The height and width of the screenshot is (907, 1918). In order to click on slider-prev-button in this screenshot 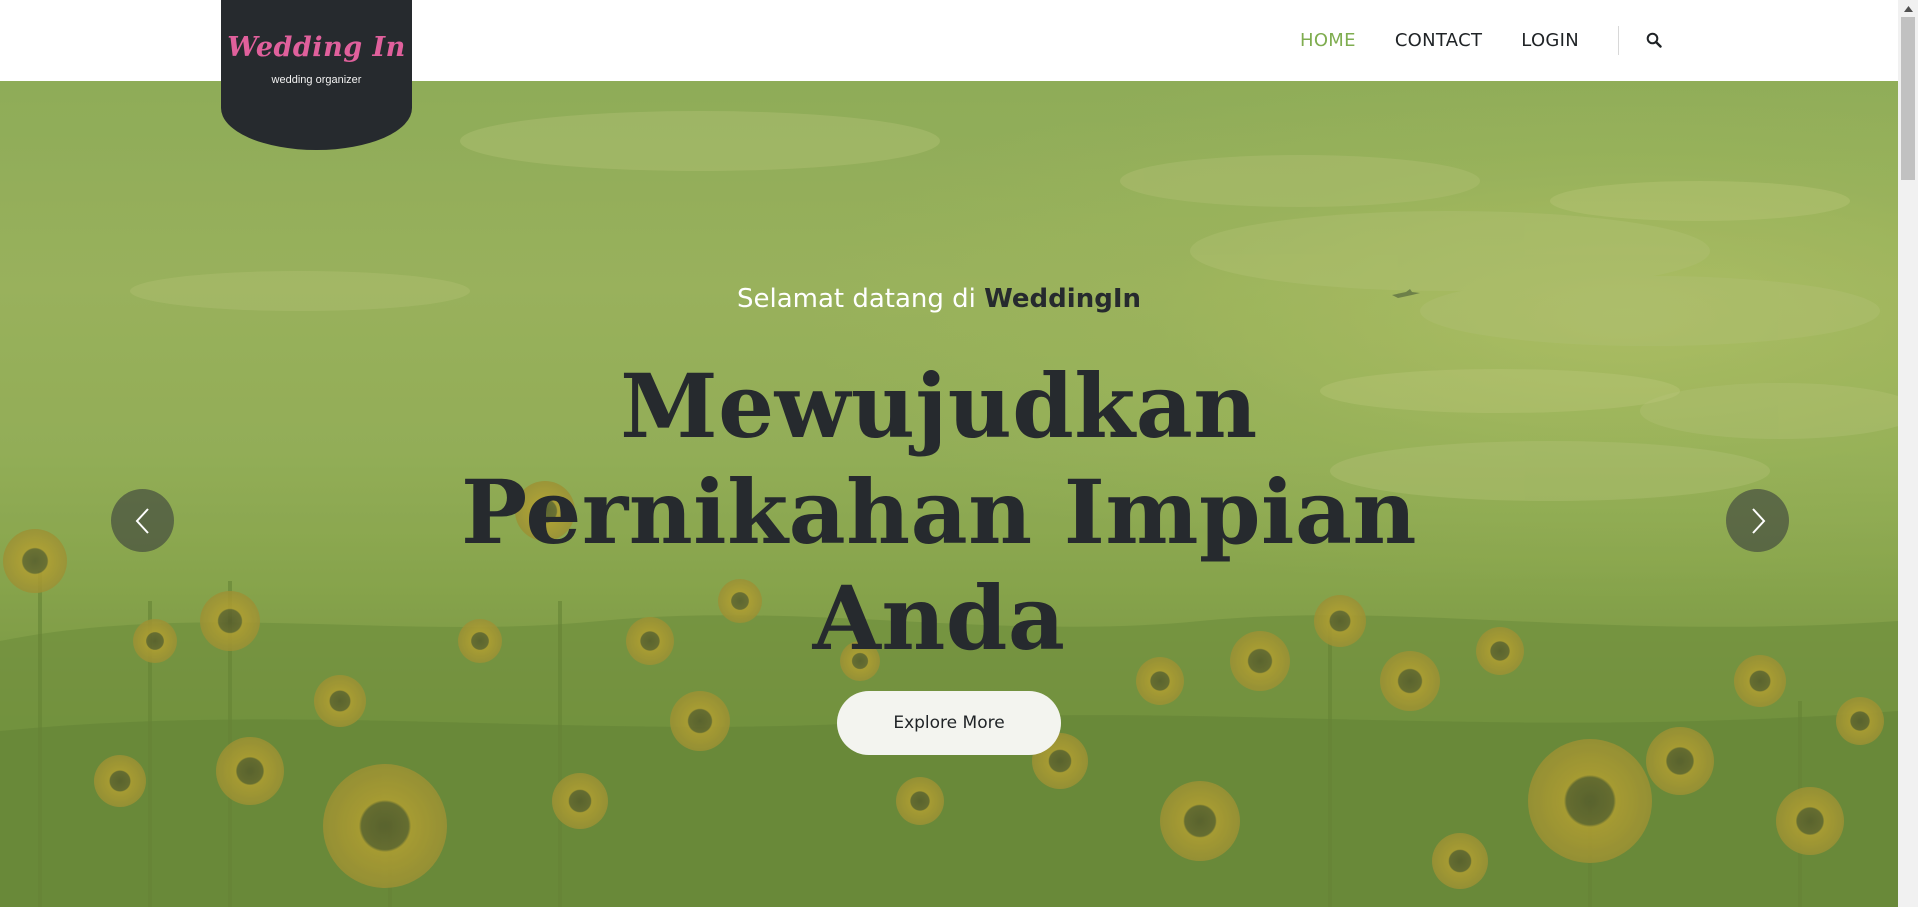, I will do `click(142, 520)`.